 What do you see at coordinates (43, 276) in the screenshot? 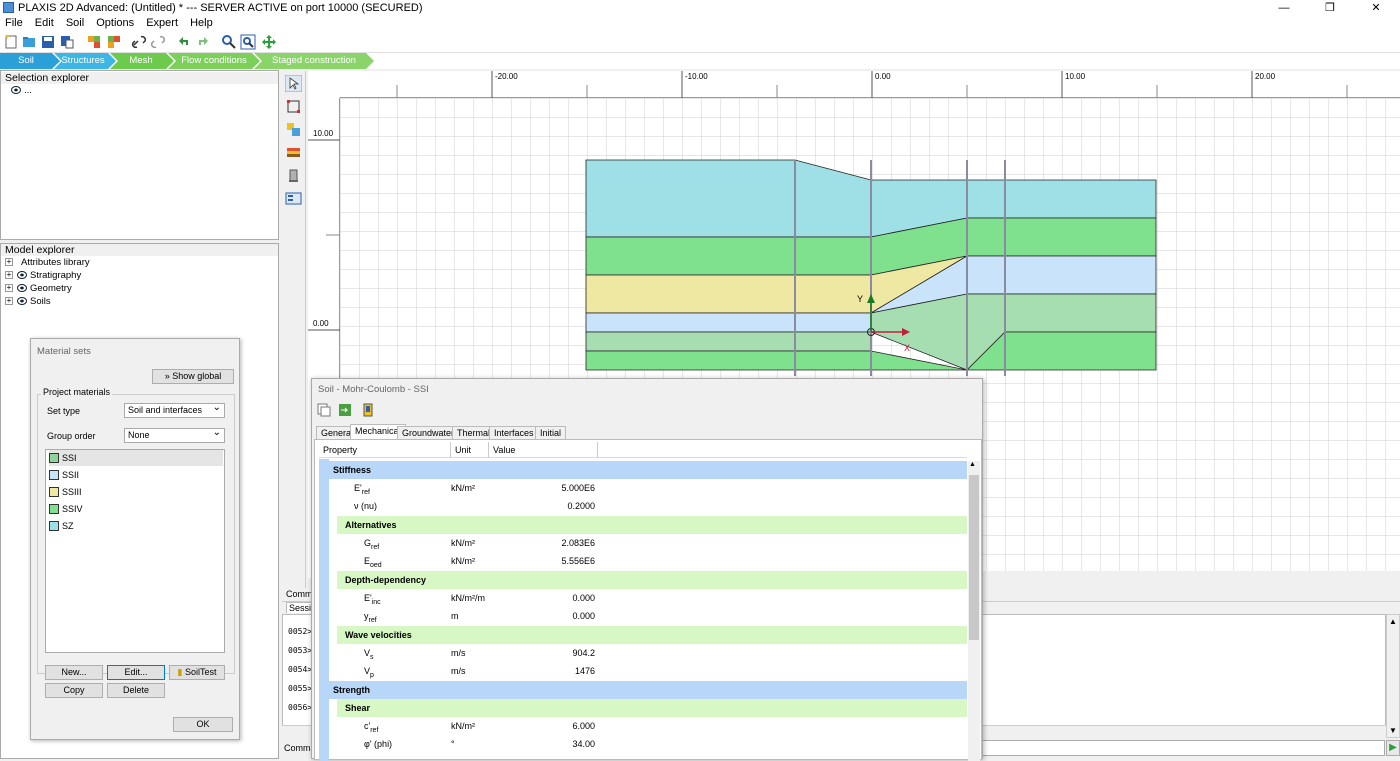
I see `tree-item-stratigraphy: + Stratigraphy` at bounding box center [43, 276].